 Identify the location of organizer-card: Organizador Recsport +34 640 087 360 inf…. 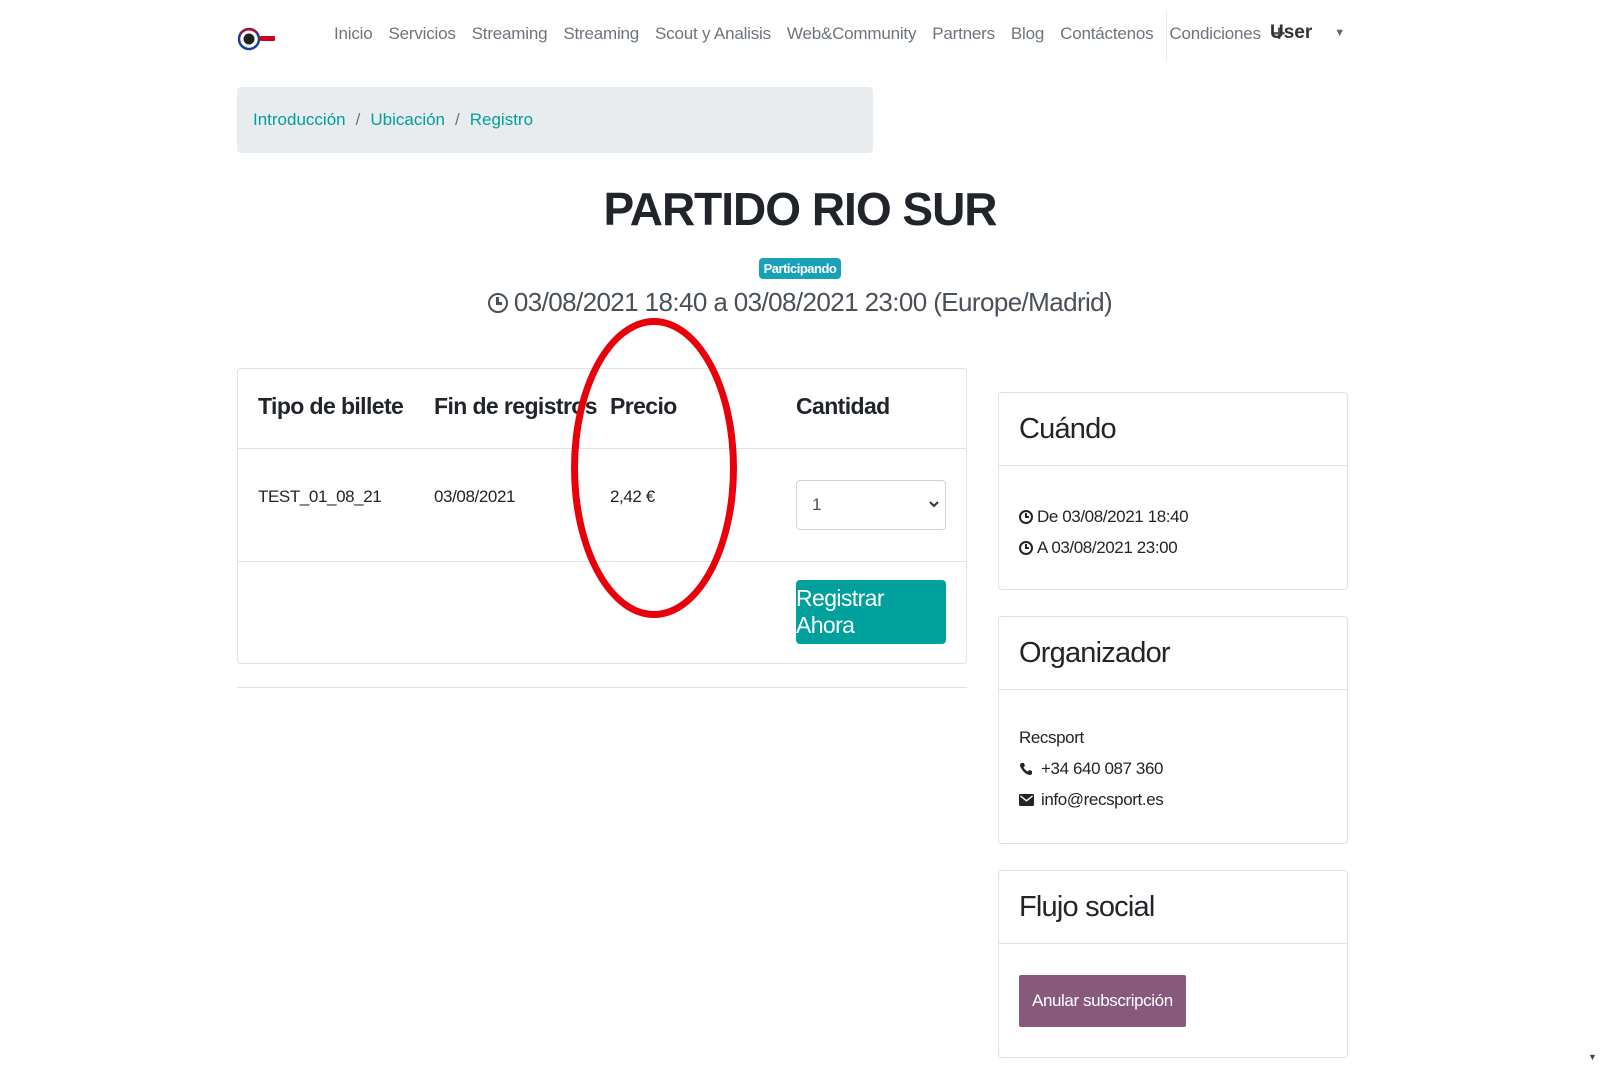
(1173, 730).